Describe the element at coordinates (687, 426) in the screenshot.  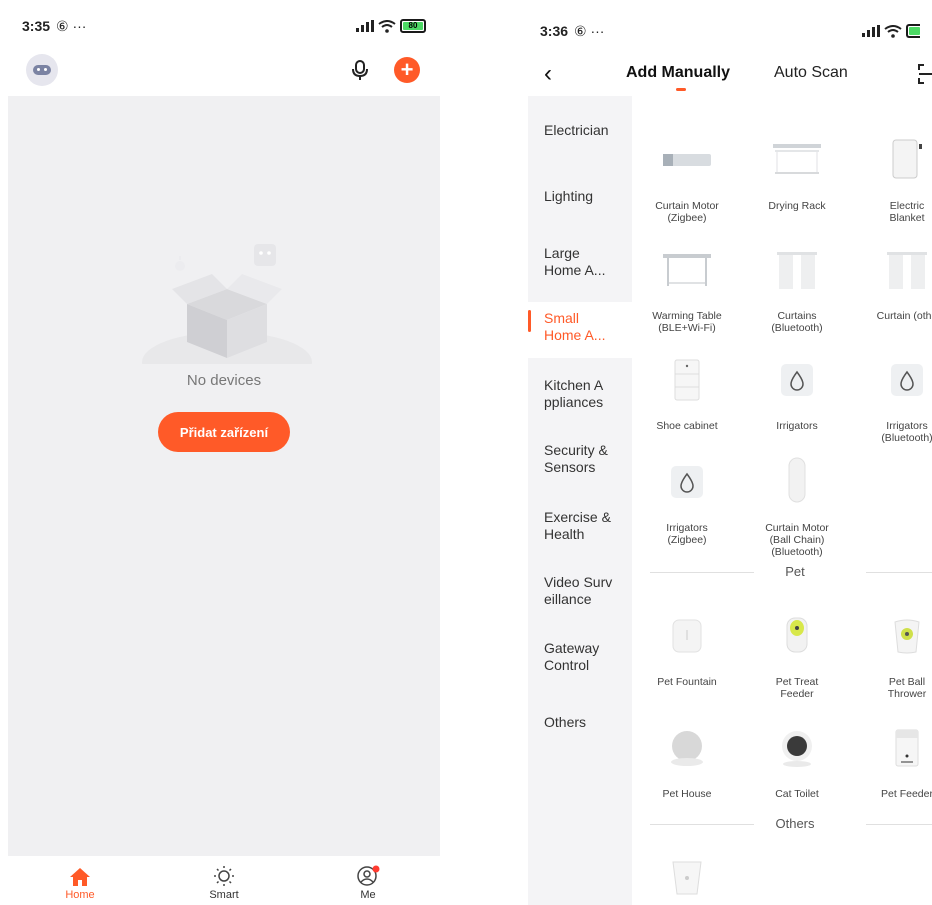
I see `device-label: Shoe cabinet` at that location.